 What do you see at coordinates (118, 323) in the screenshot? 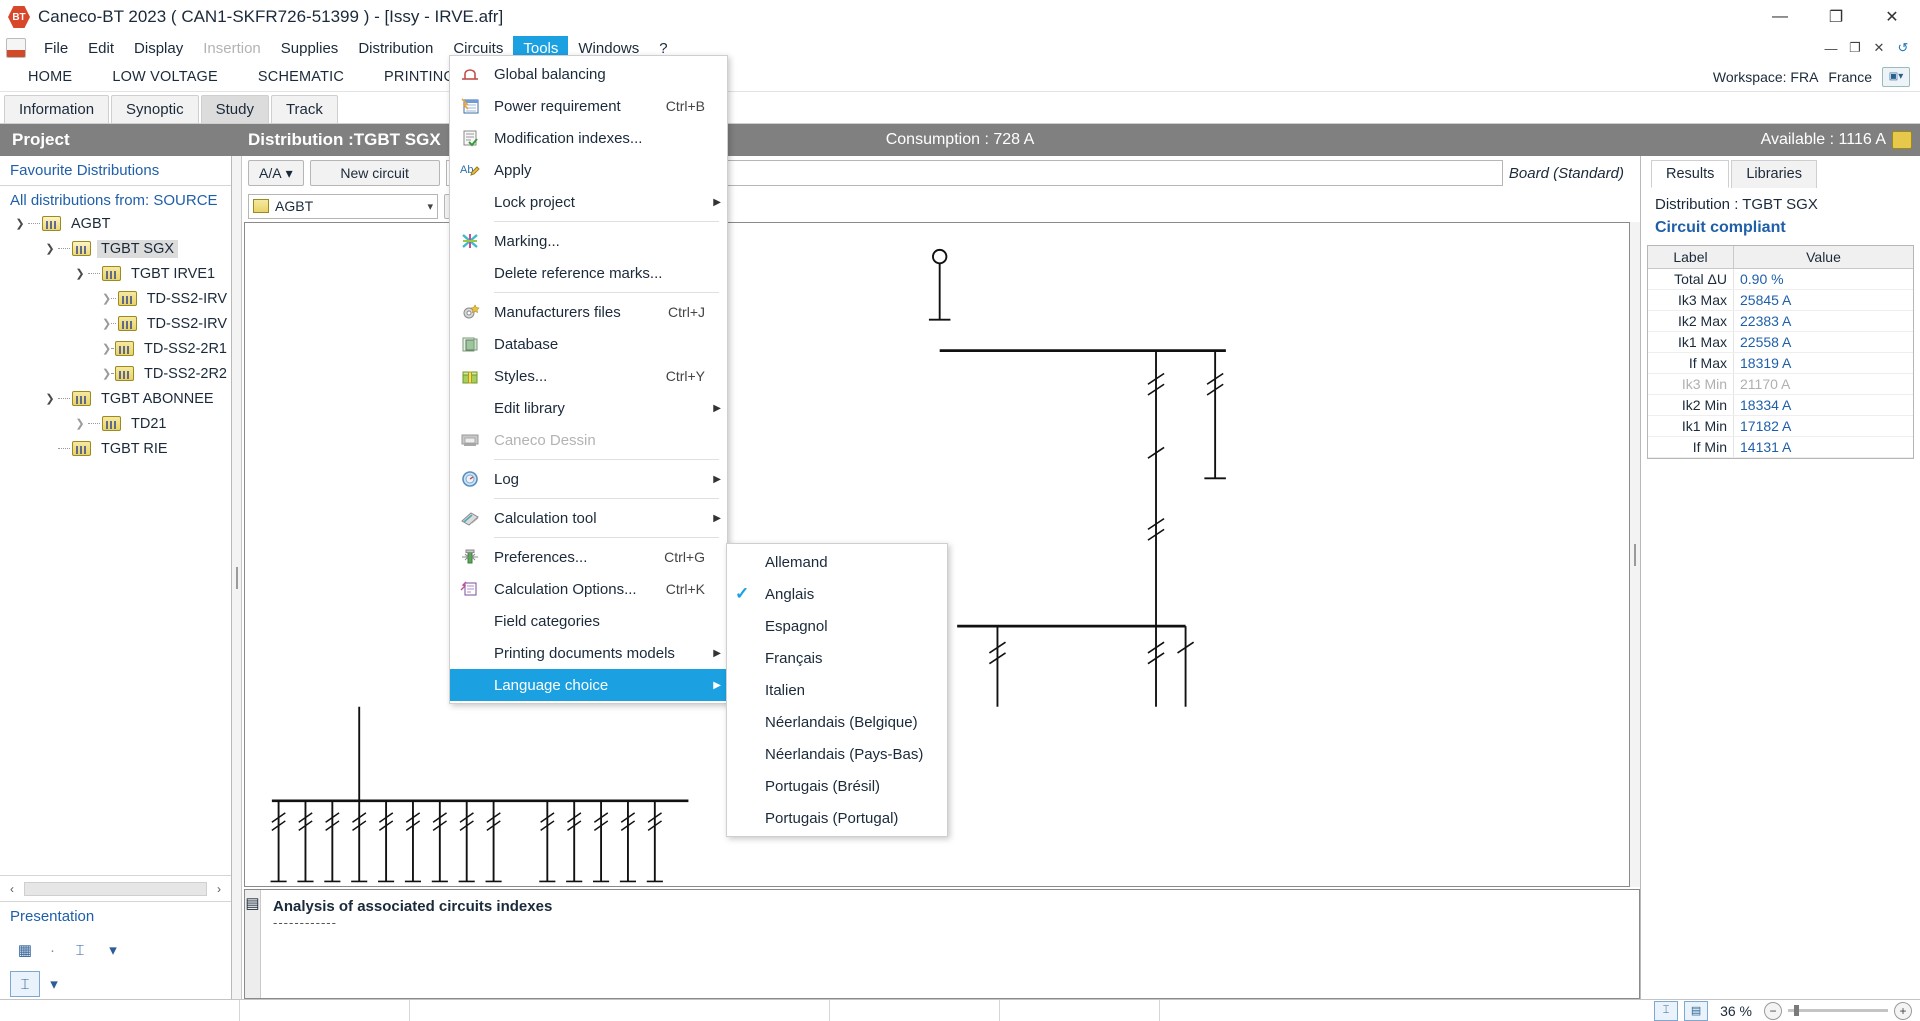
I see `tree-item-td-ss2-irv-2: ❯ TD-SS2-IRV` at bounding box center [118, 323].